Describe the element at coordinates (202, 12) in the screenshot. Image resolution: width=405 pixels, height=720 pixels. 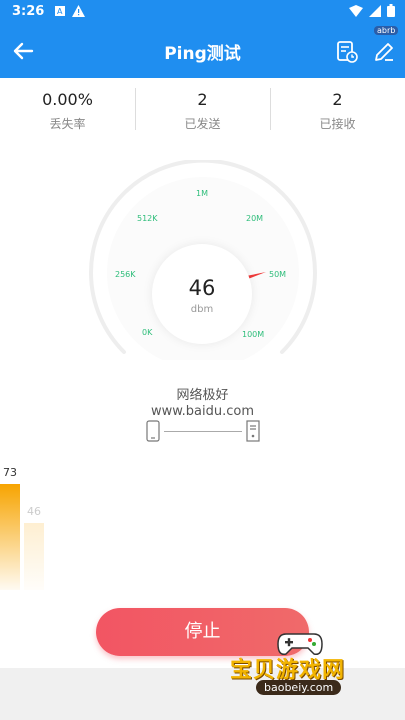
I see `status-bar: 3:26 A` at that location.